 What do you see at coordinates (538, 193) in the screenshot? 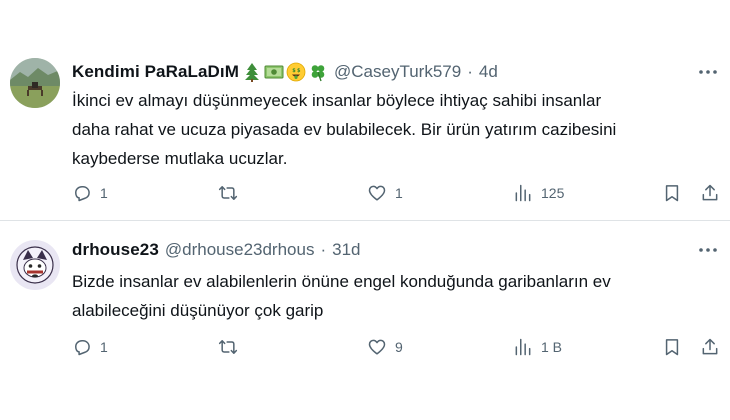
I see `views-button: 125` at bounding box center [538, 193].